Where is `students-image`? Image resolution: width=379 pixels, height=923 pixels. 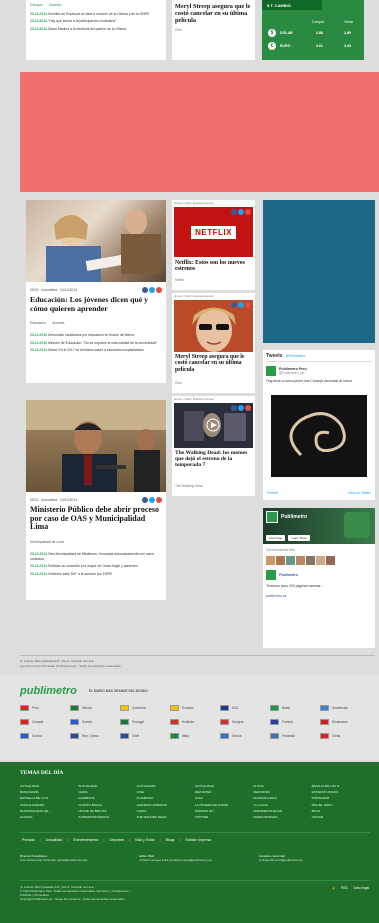
students-image is located at coordinates (96, 241).